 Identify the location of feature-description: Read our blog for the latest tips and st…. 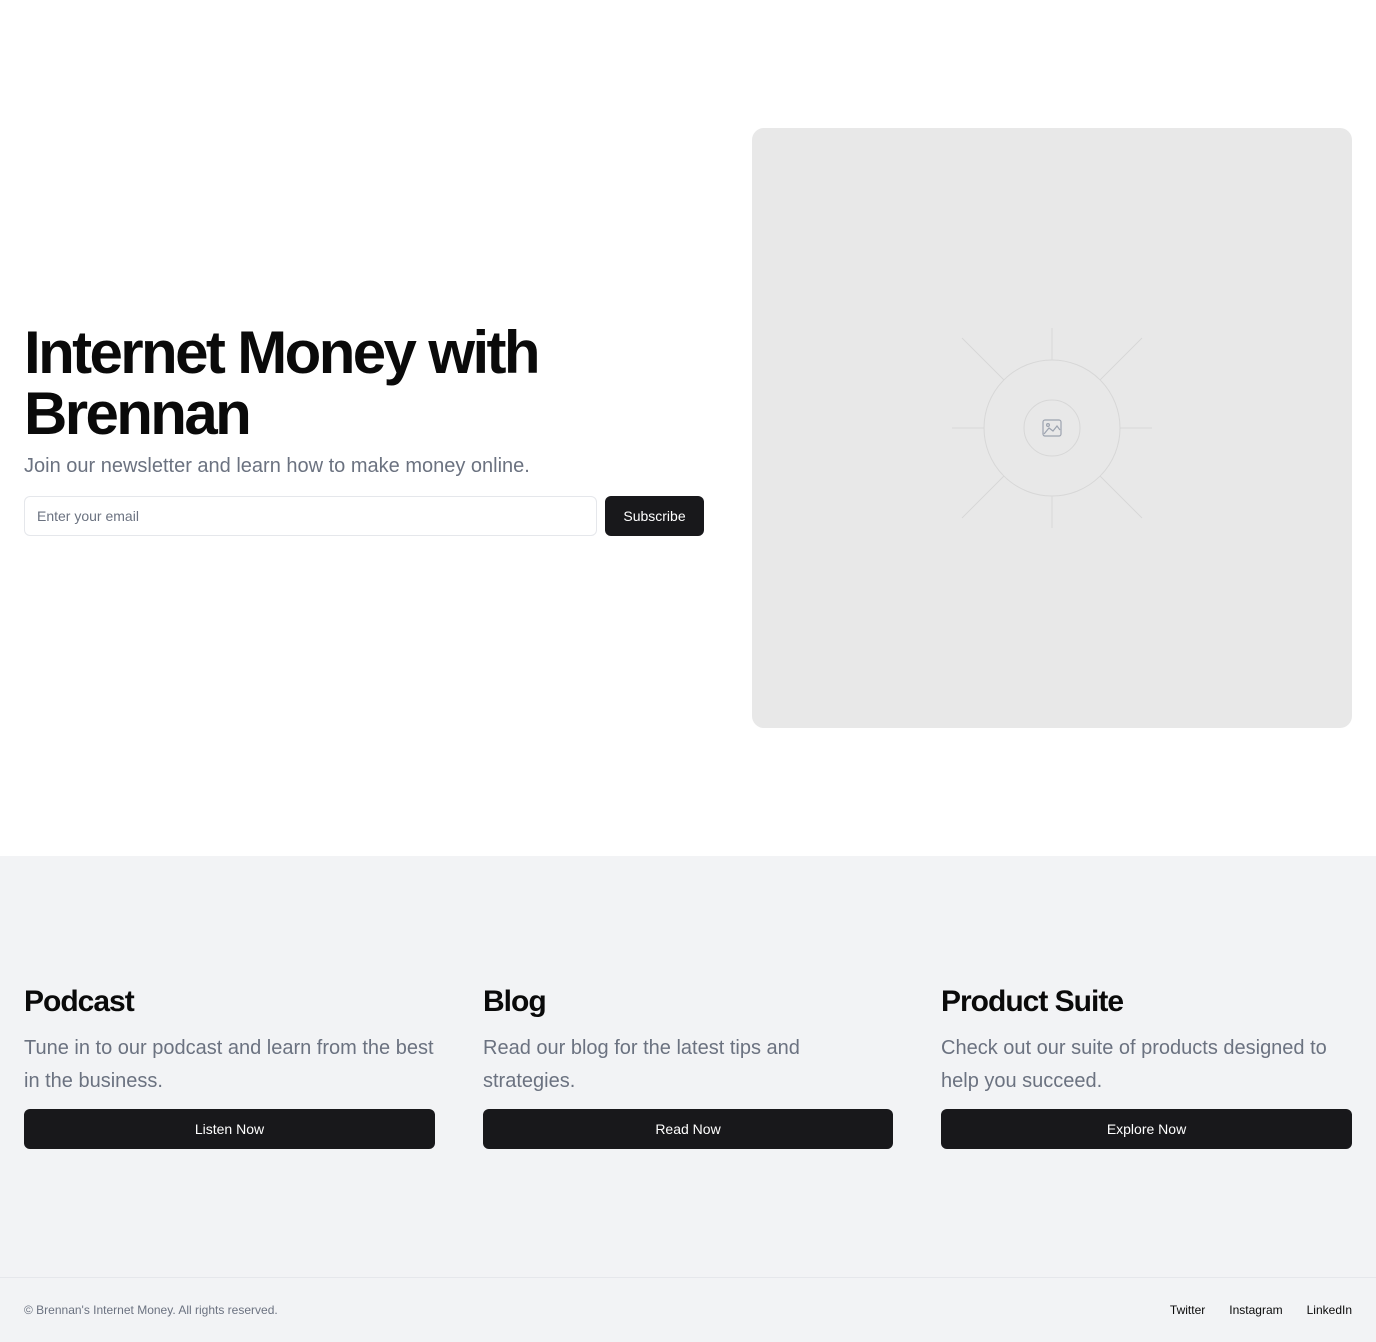
(641, 1064).